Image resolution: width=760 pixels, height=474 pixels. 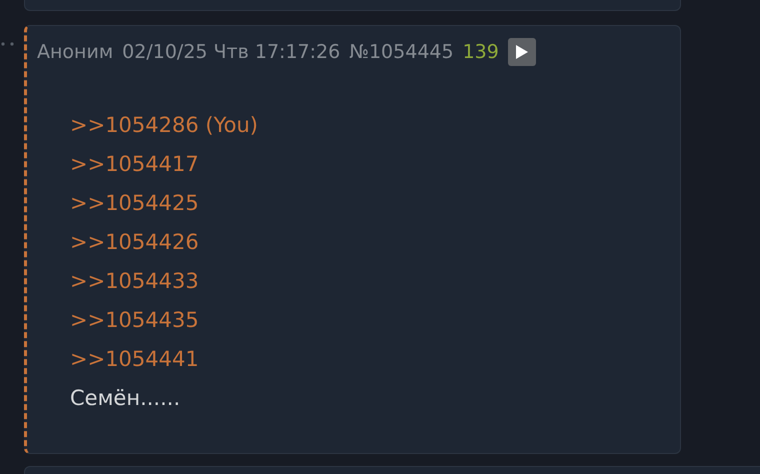 What do you see at coordinates (75, 52) in the screenshot?
I see `author-name: Аноним` at bounding box center [75, 52].